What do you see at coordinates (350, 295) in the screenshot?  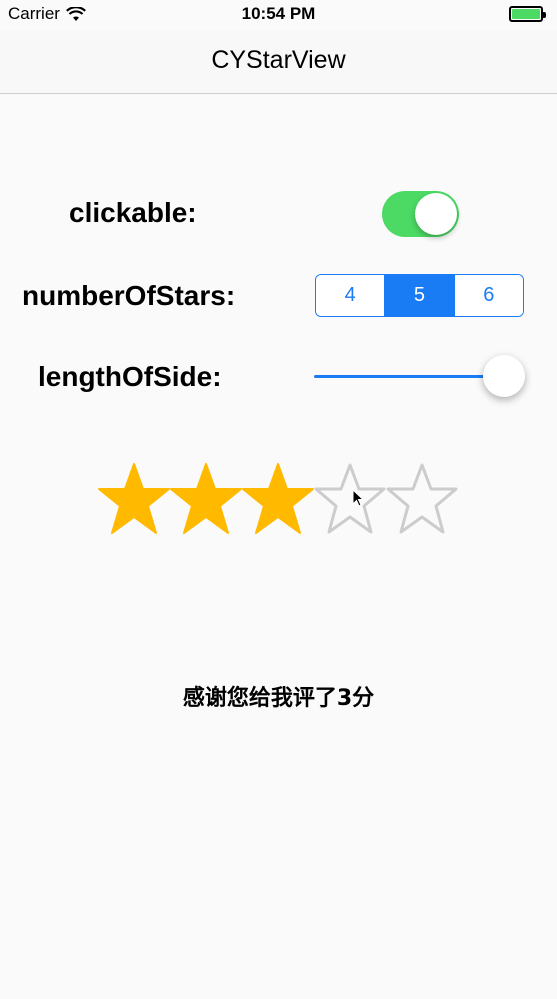 I see `segment-option-4: 4` at bounding box center [350, 295].